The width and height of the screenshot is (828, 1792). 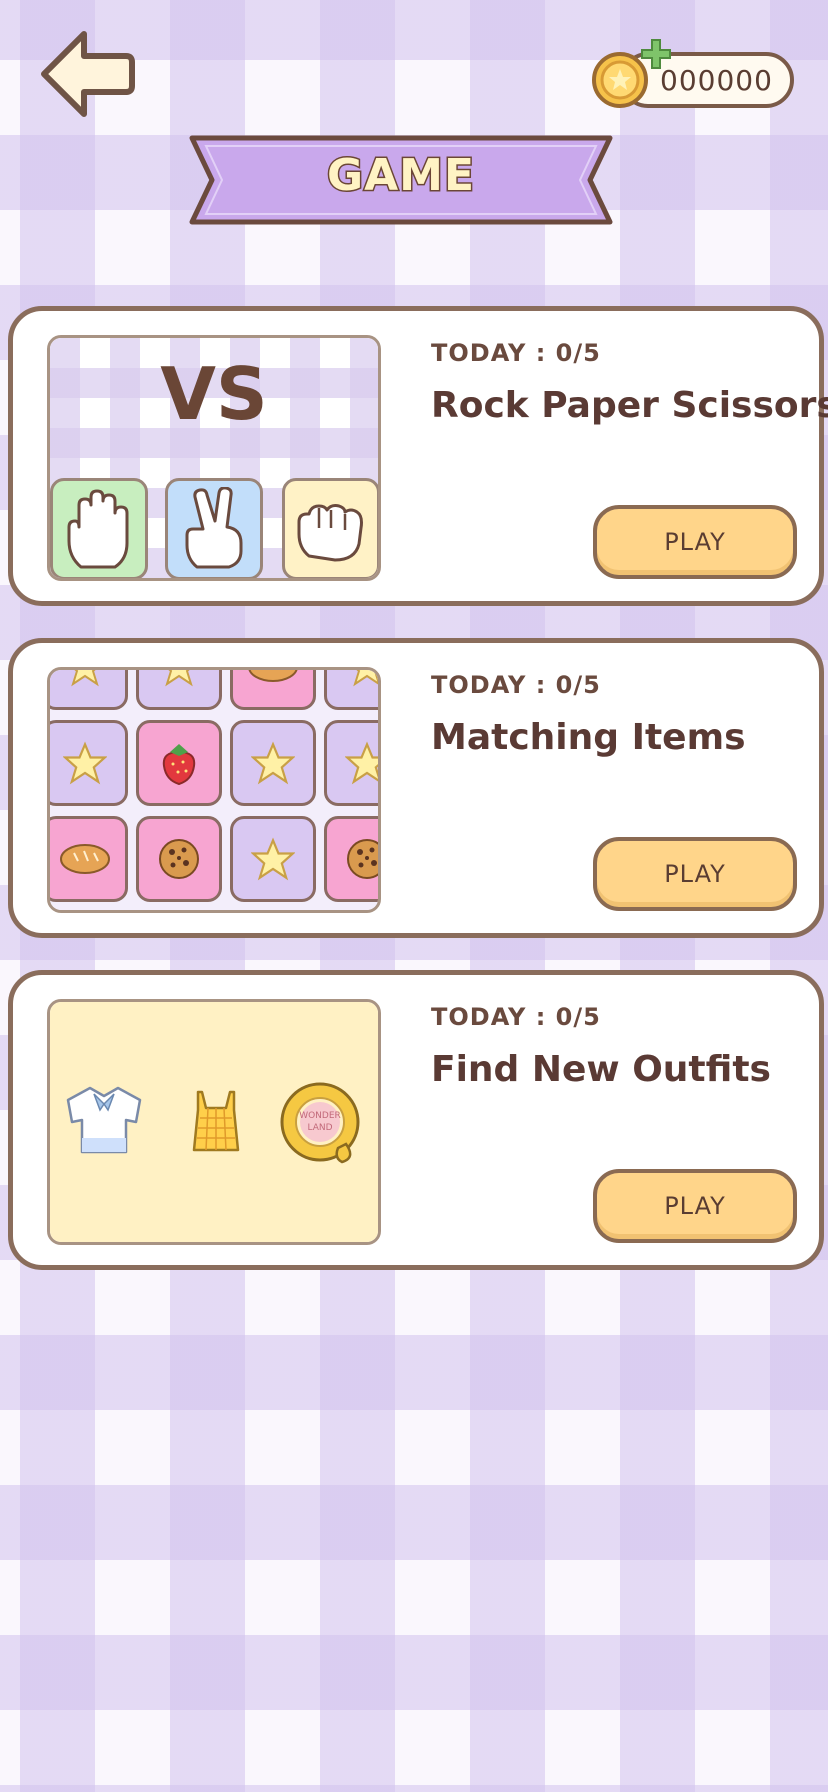 I want to click on outfits-thumbnail: WONDER LAND, so click(x=214, y=1122).